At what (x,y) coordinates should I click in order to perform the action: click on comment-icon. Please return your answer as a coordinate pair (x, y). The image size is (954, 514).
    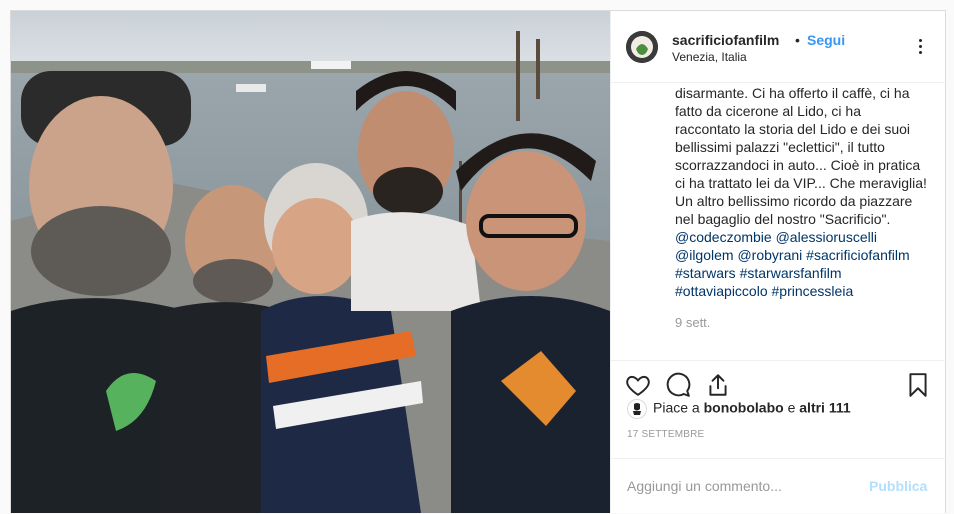
    Looking at the image, I should click on (679, 386).